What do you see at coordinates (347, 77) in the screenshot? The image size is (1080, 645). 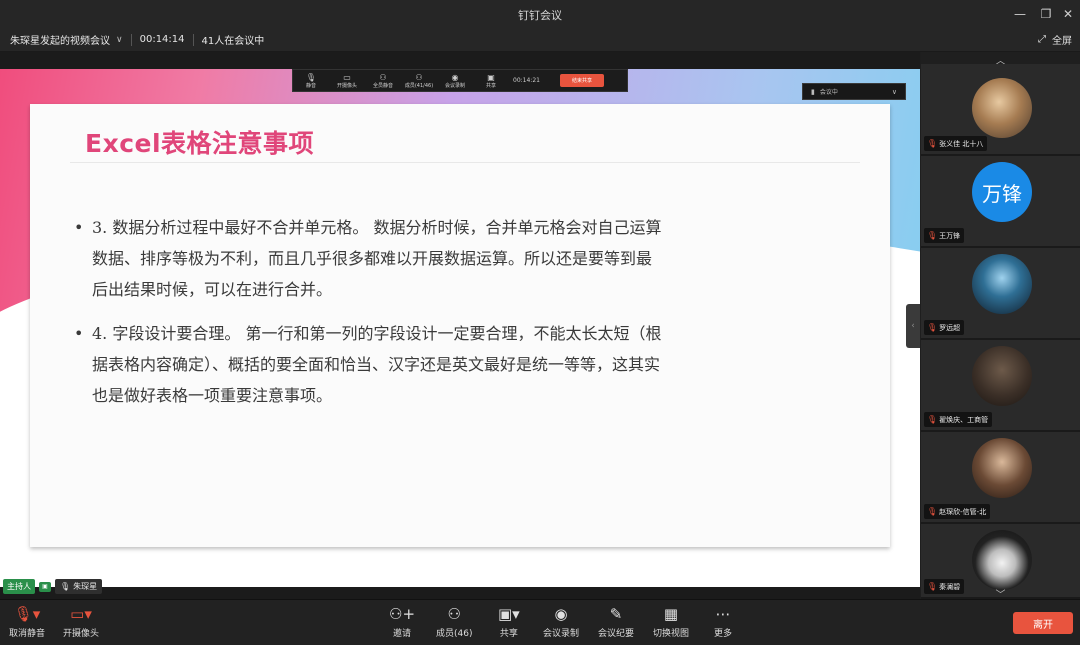 I see `camera-icon: ▭` at bounding box center [347, 77].